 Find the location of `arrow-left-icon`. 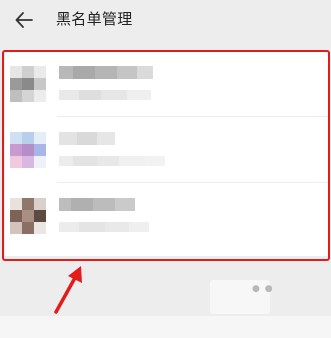

arrow-left-icon is located at coordinates (24, 20).